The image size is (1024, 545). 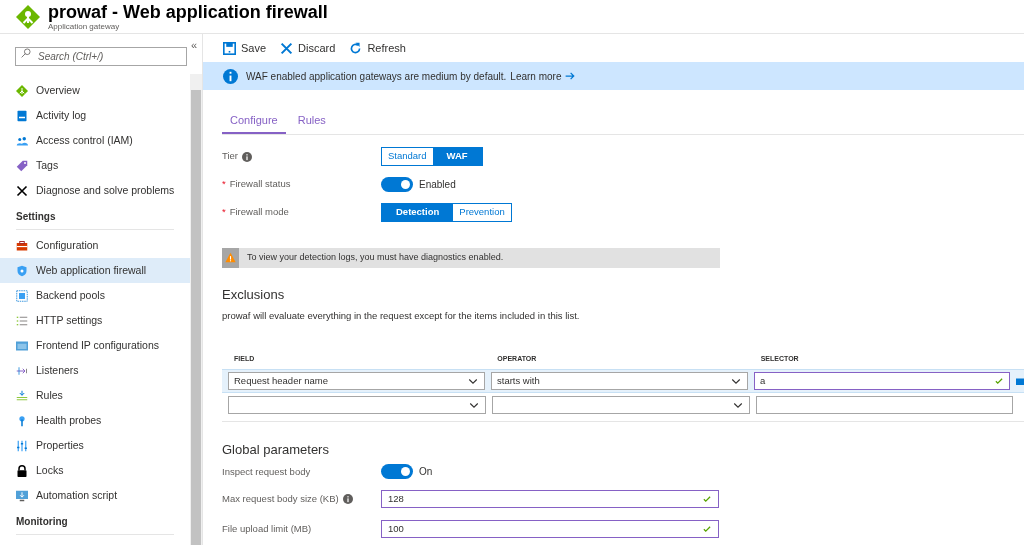 What do you see at coordinates (259, 212) in the screenshot?
I see `field-label: Firewall mode` at bounding box center [259, 212].